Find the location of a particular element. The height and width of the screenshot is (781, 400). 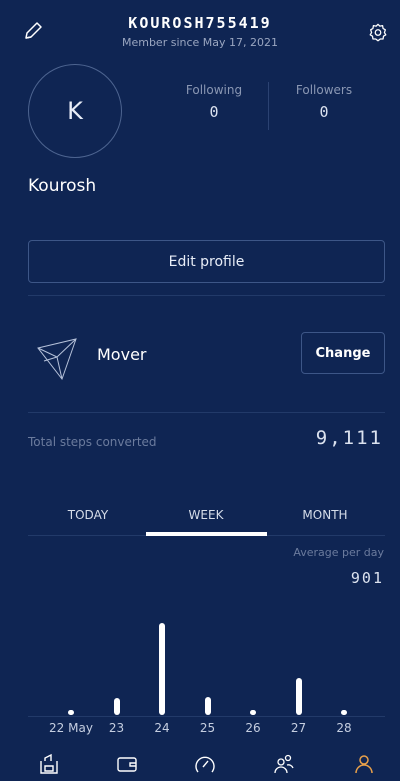

chart-x-label: 24 is located at coordinates (162, 728).